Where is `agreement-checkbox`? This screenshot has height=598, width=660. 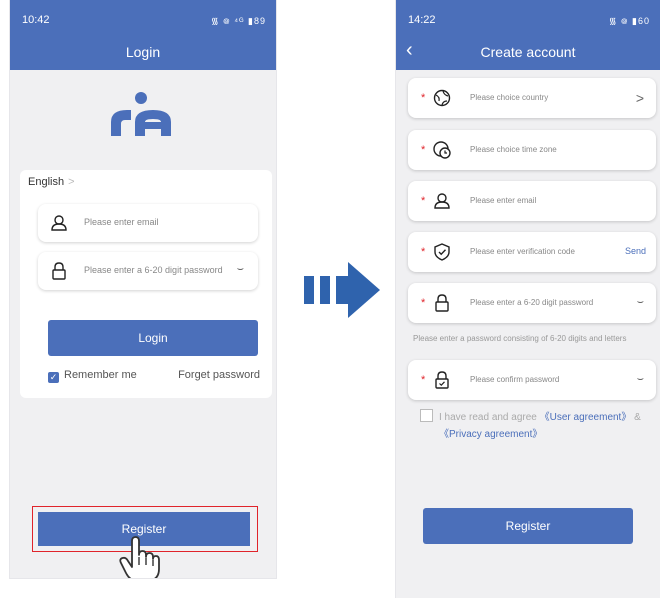 agreement-checkbox is located at coordinates (426, 415).